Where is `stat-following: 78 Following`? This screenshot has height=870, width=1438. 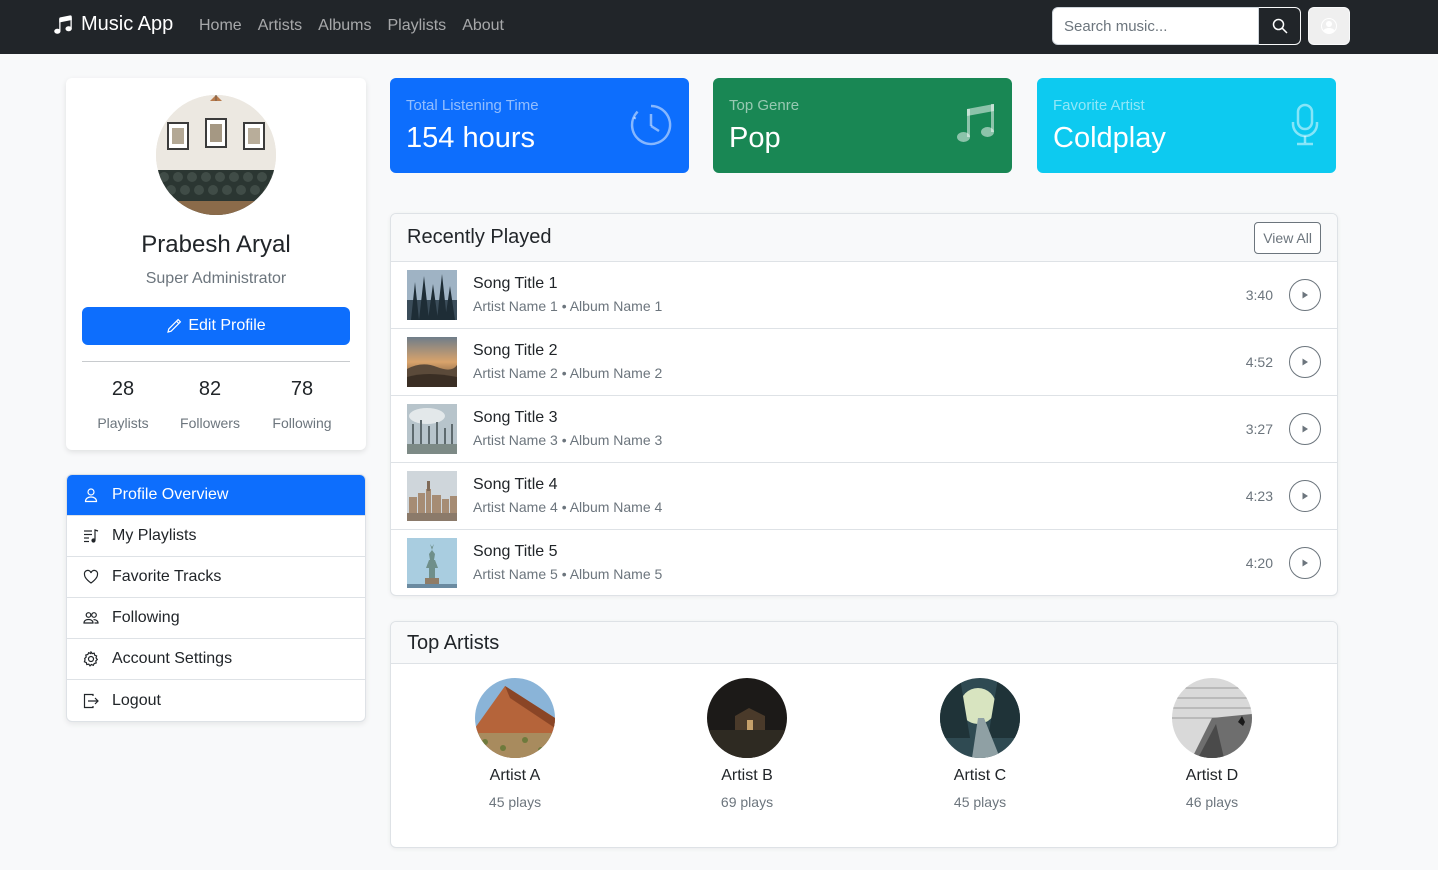
stat-following: 78 Following is located at coordinates (302, 404).